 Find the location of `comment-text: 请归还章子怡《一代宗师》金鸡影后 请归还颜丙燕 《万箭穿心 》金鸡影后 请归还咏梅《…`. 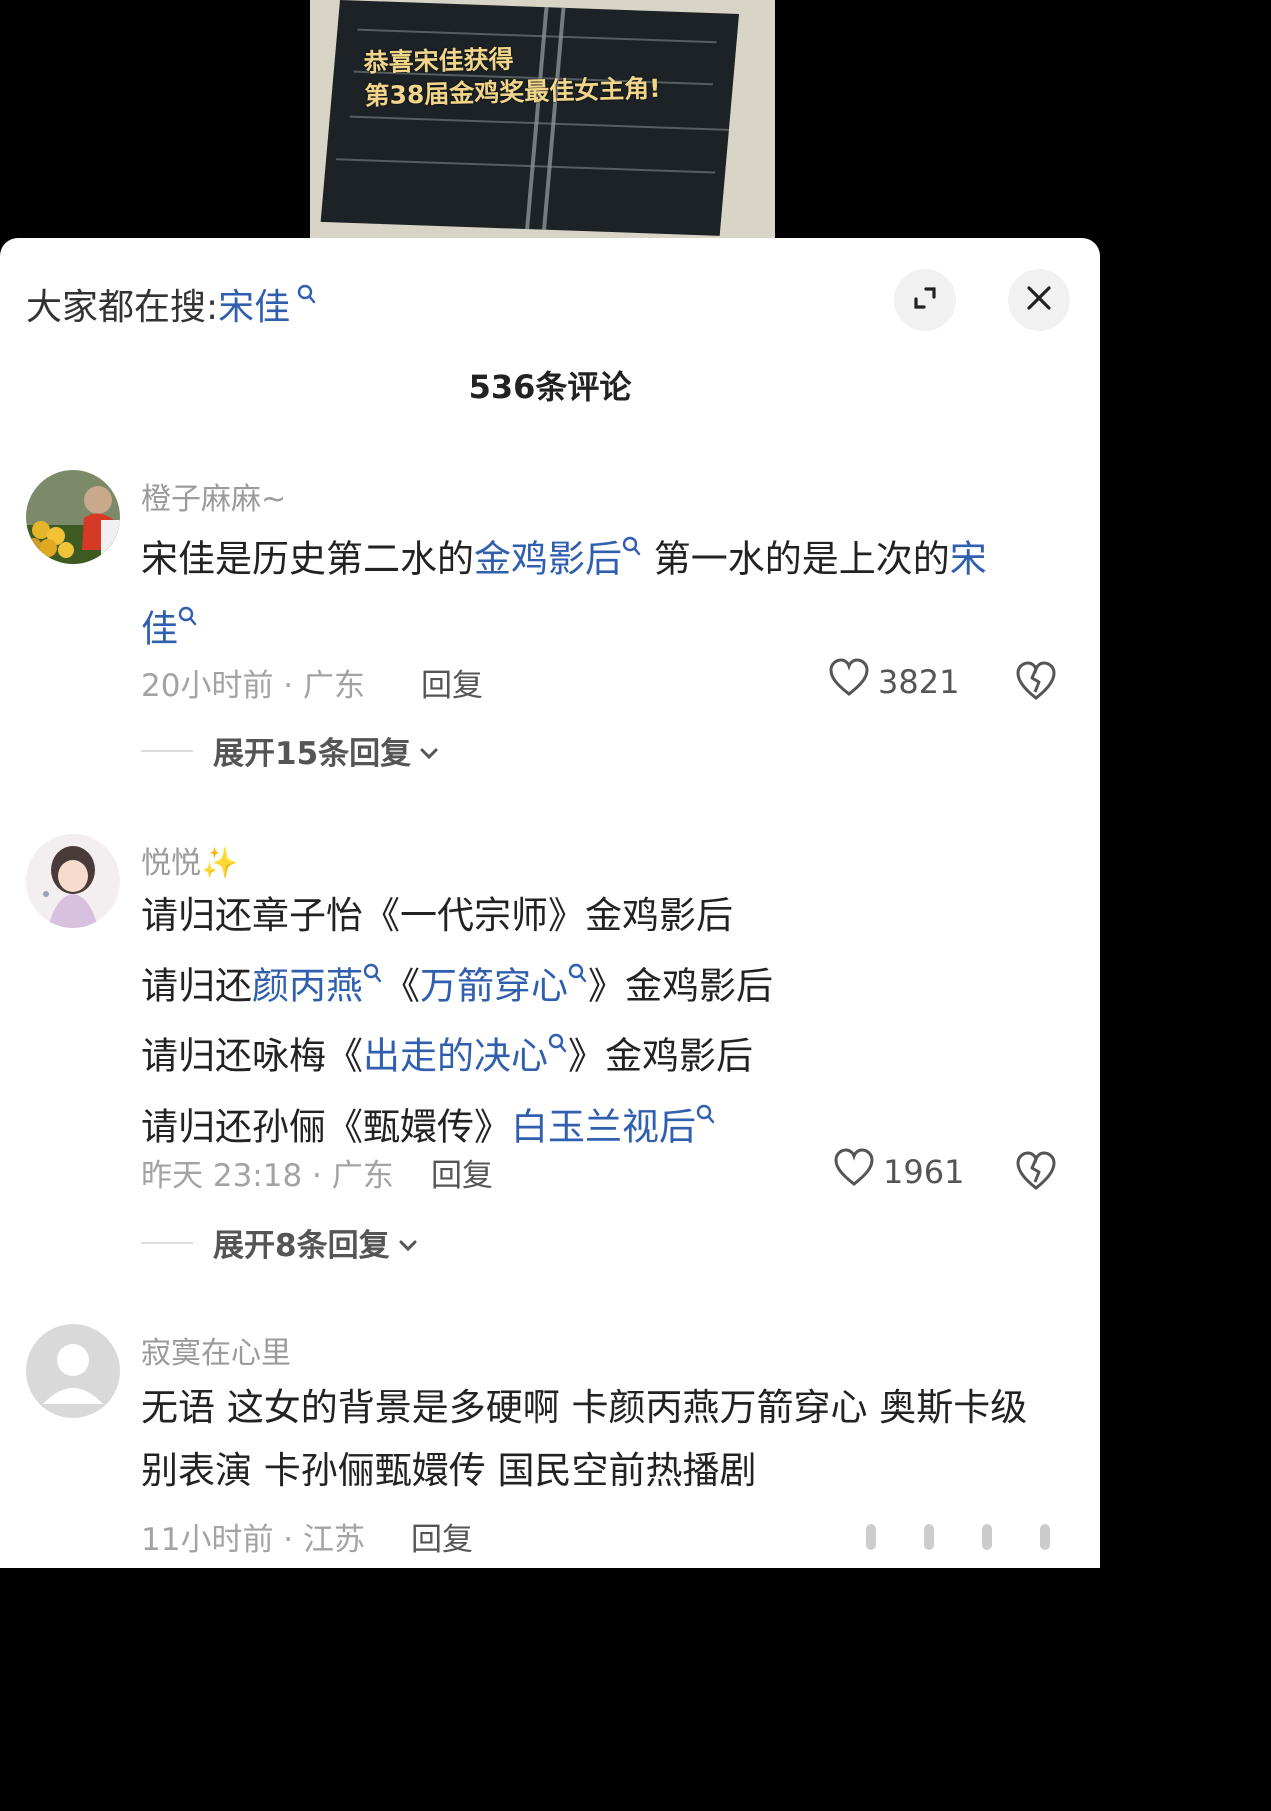

comment-text: 请归还章子怡《一代宗师》金鸡影后 请归还颜丙燕 《万箭穿心 》金鸡影后 请归还咏梅《… is located at coordinates (457, 1021).